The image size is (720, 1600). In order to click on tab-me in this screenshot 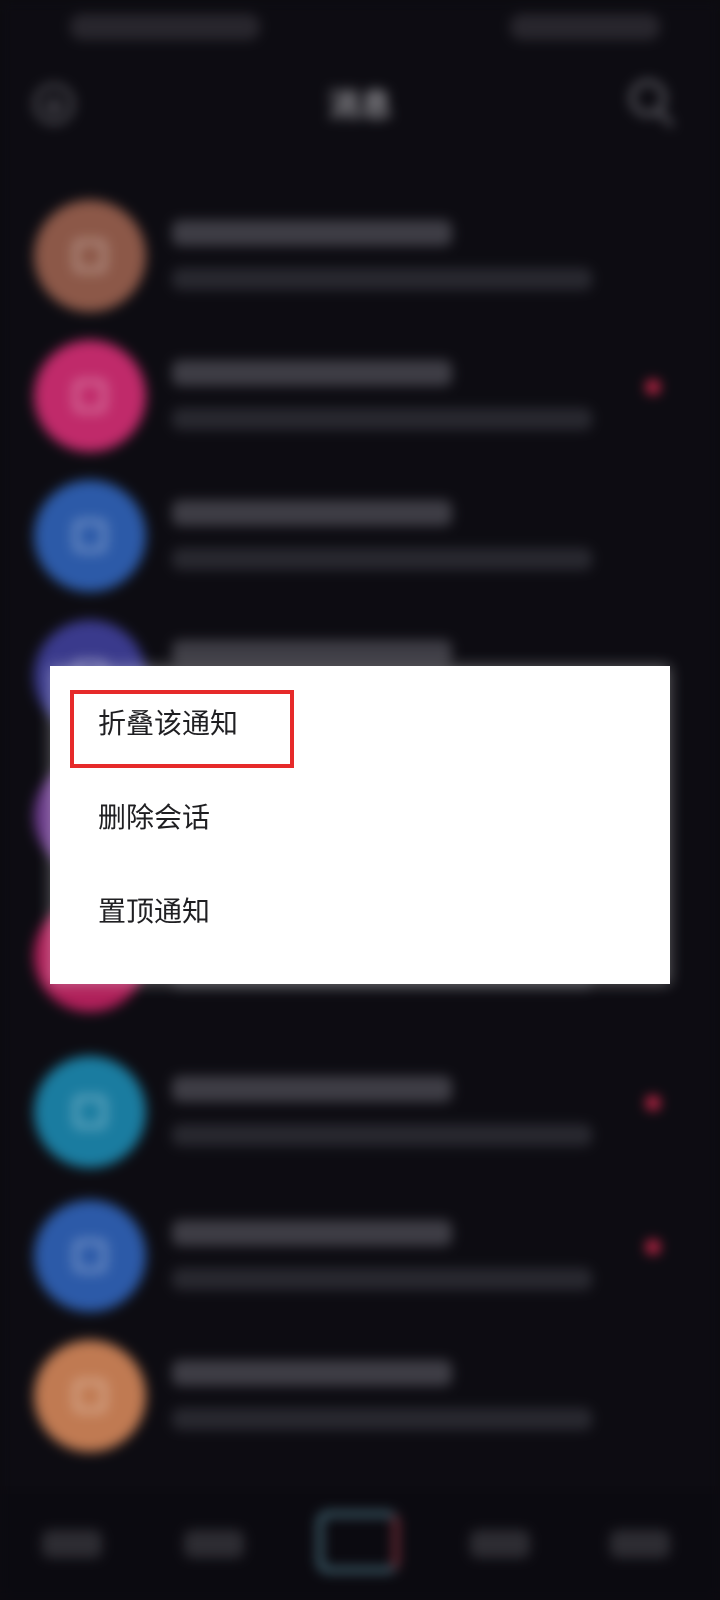, I will do `click(640, 1544)`.